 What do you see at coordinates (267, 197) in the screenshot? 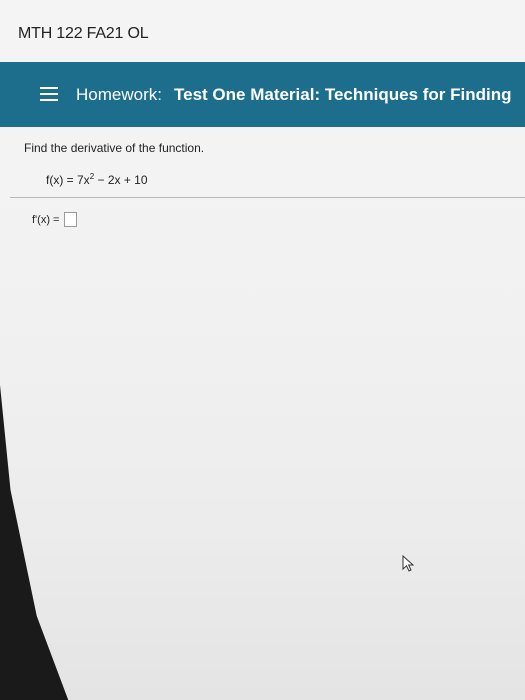
I see `divider` at bounding box center [267, 197].